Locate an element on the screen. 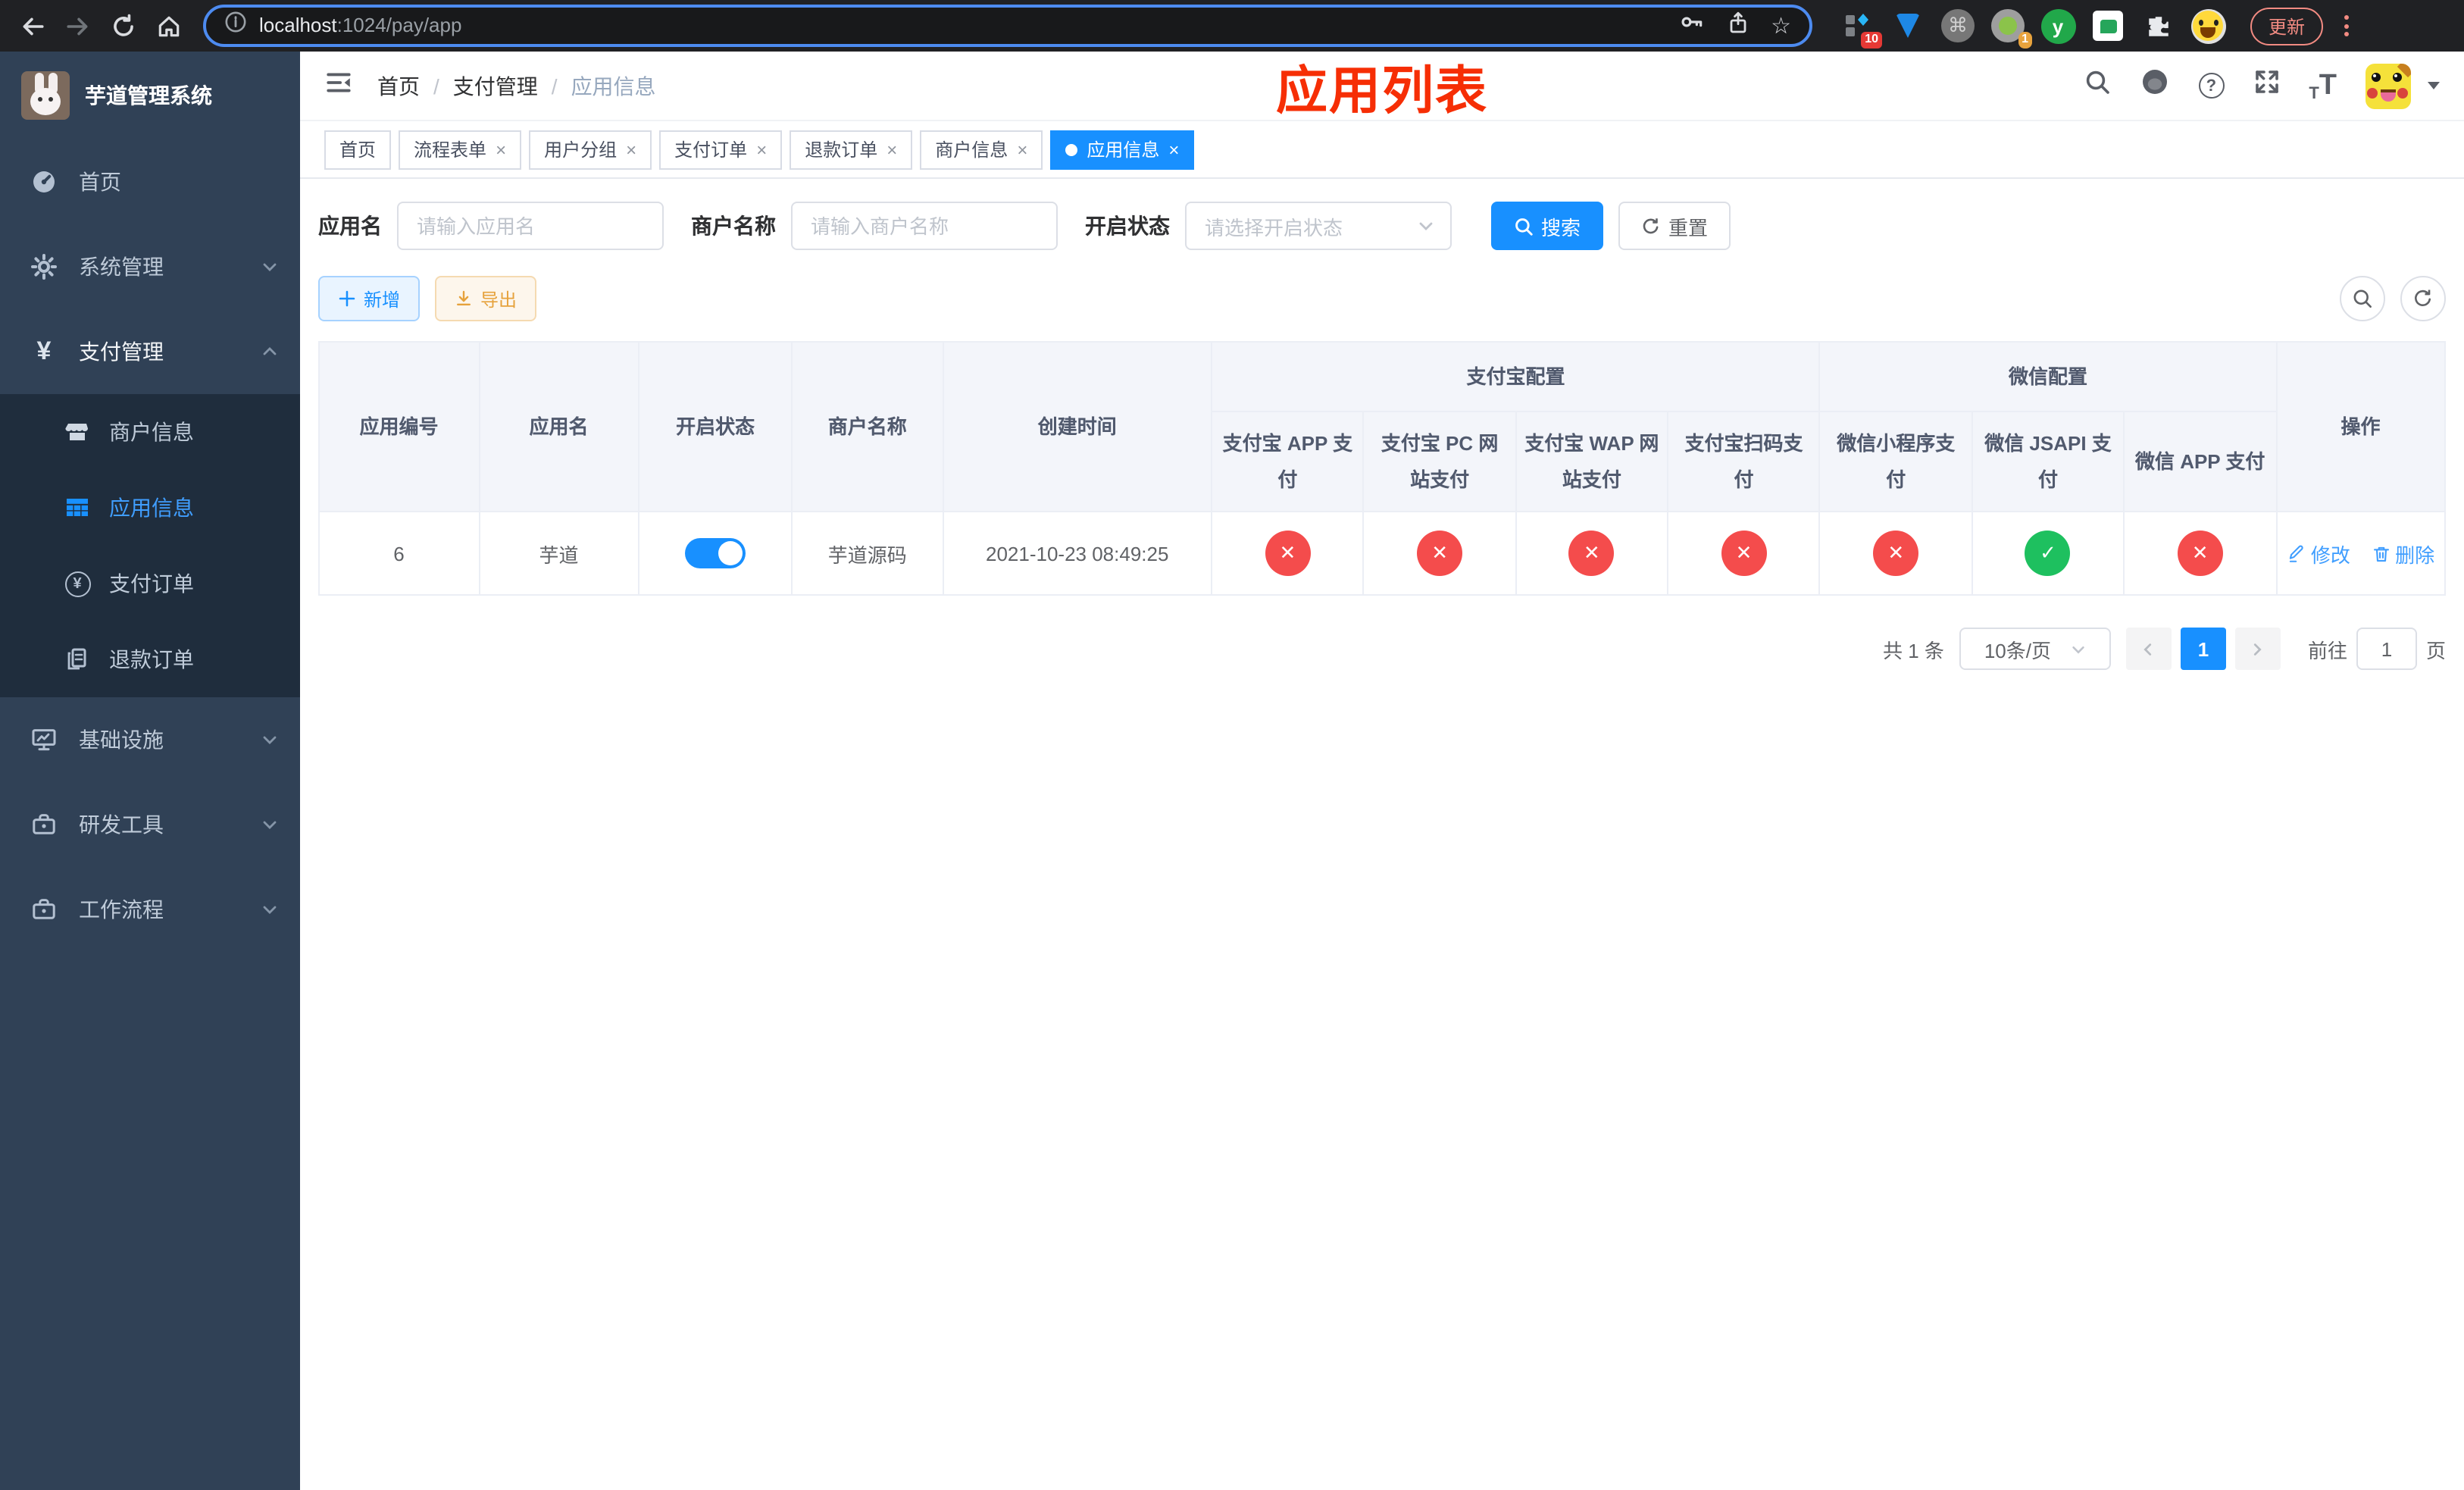 This screenshot has height=1490, width=2464. col-header-wx-app: 微信 APP 支付 is located at coordinates (2200, 461).